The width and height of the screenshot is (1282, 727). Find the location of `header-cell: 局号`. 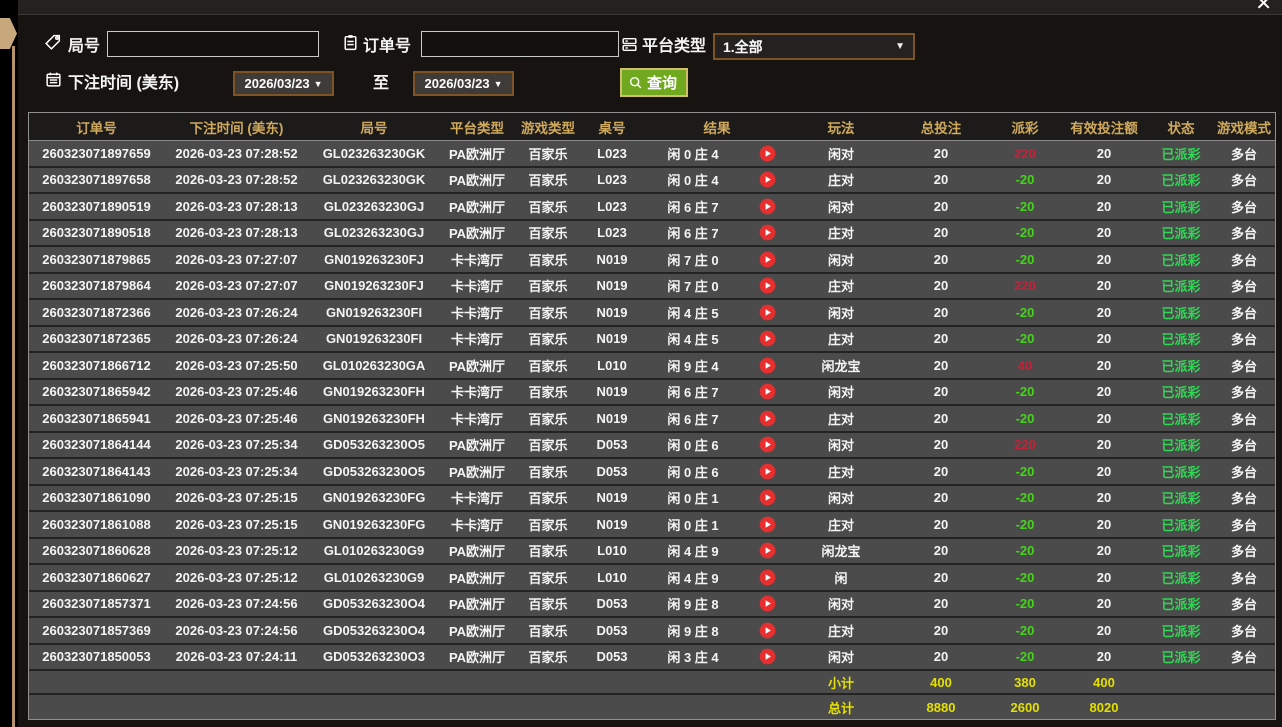

header-cell: 局号 is located at coordinates (374, 128).